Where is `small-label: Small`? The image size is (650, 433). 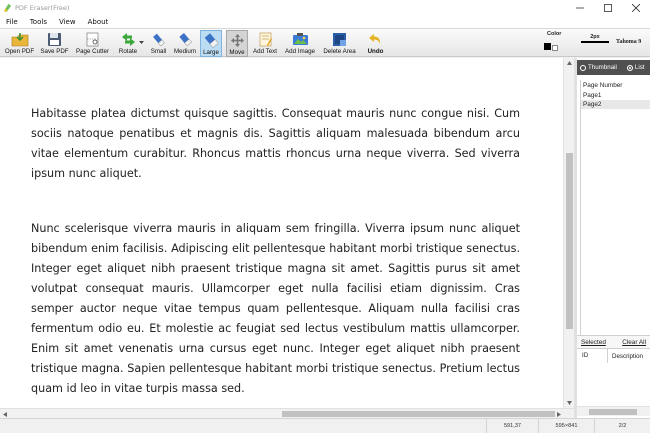
small-label: Small is located at coordinates (158, 51).